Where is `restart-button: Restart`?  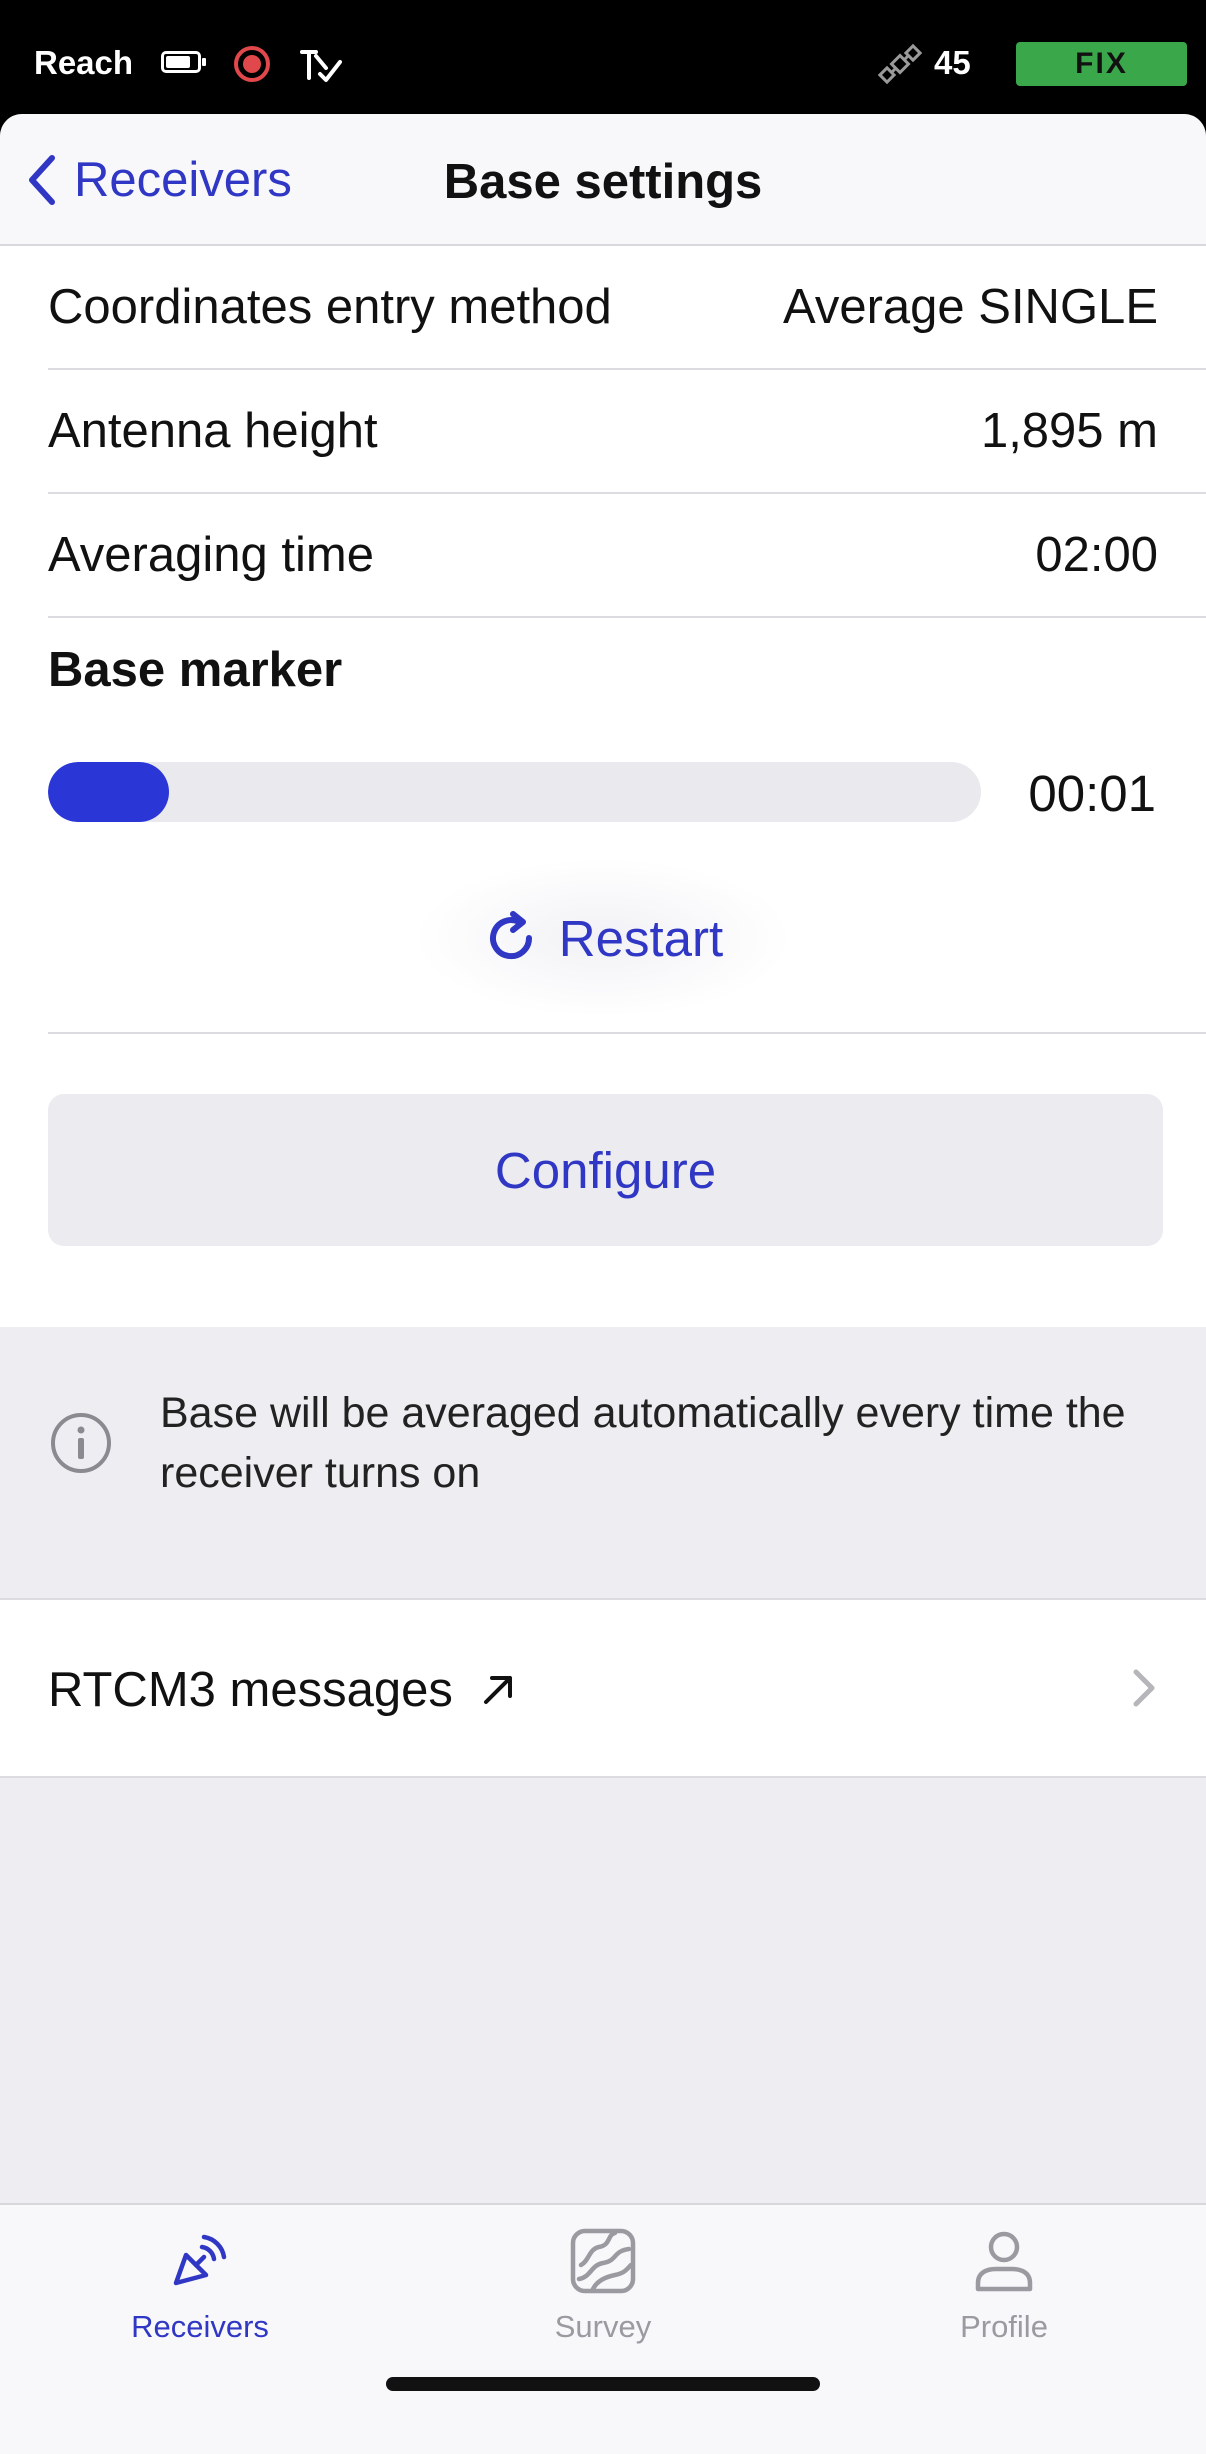
restart-button: Restart is located at coordinates (603, 938).